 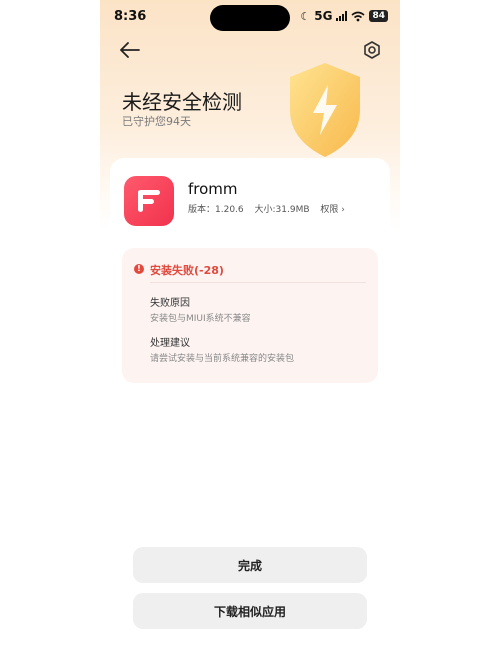 What do you see at coordinates (325, 110) in the screenshot?
I see `shield-lightning-icon` at bounding box center [325, 110].